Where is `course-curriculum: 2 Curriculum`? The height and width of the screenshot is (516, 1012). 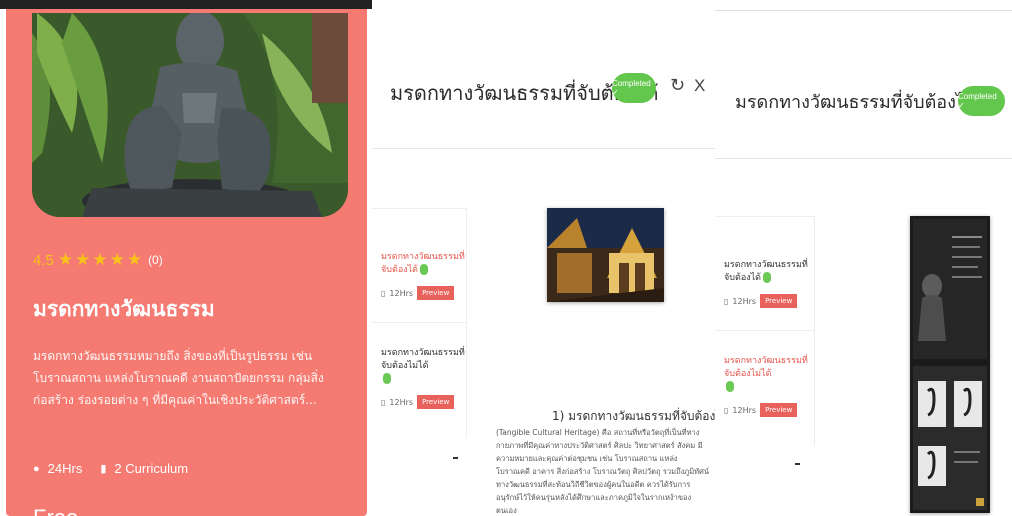
course-curriculum: 2 Curriculum is located at coordinates (151, 468).